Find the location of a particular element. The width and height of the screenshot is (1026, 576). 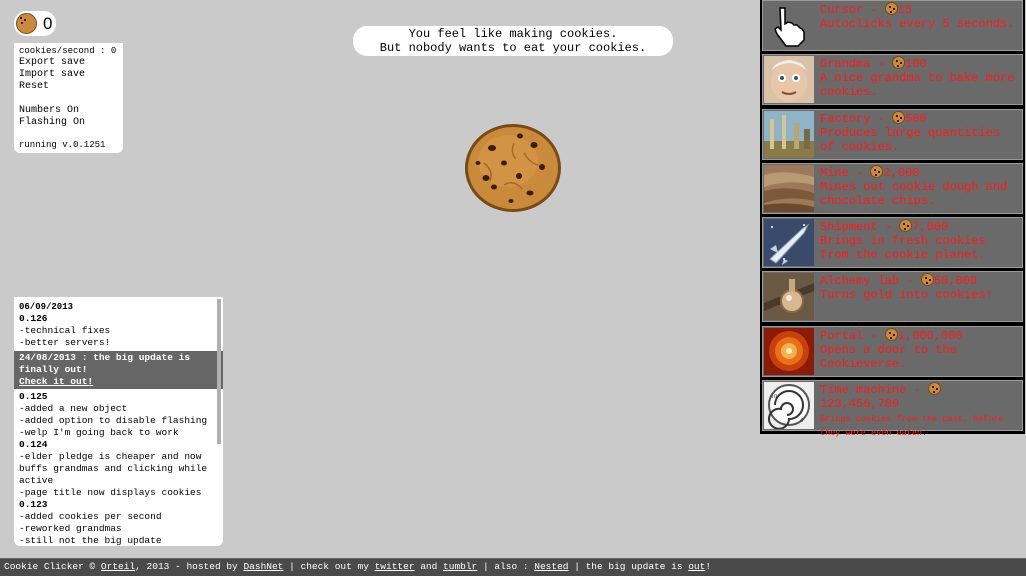

grandma-portrait is located at coordinates (789, 79).